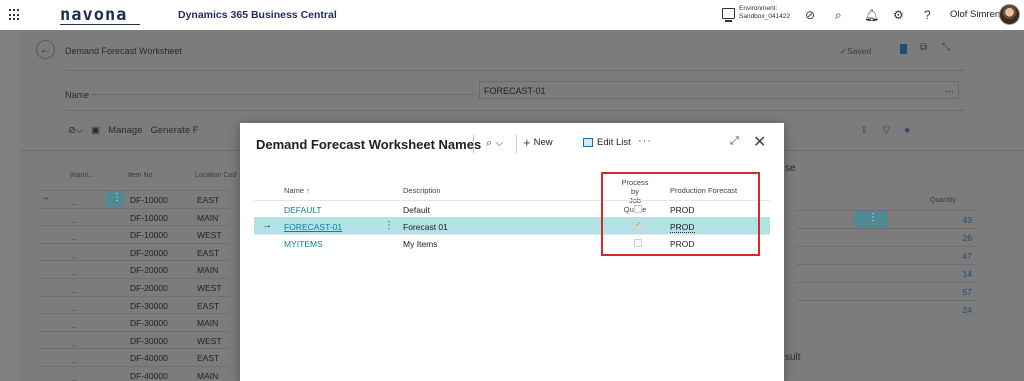  I want to click on avatar, so click(1009, 14).